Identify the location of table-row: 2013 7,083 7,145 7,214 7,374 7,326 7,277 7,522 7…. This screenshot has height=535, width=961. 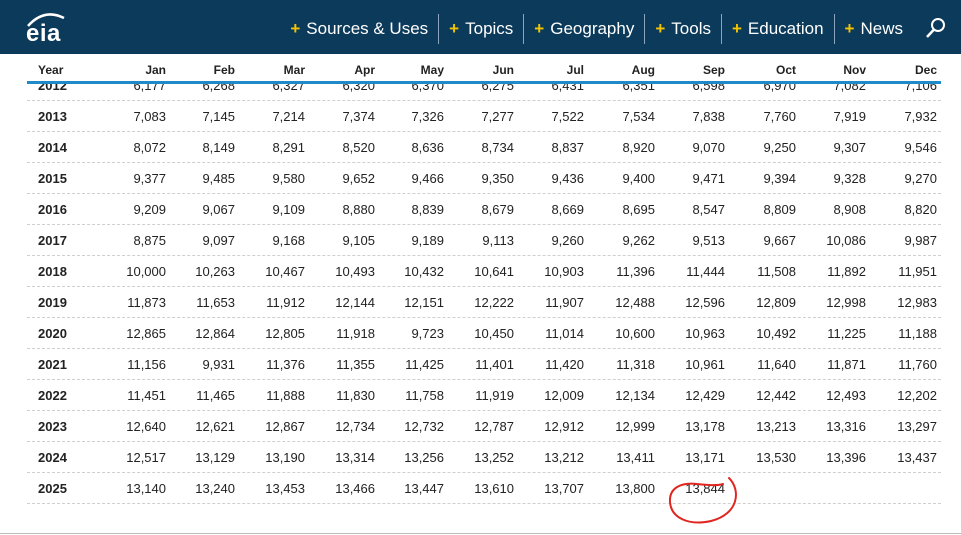
(484, 116).